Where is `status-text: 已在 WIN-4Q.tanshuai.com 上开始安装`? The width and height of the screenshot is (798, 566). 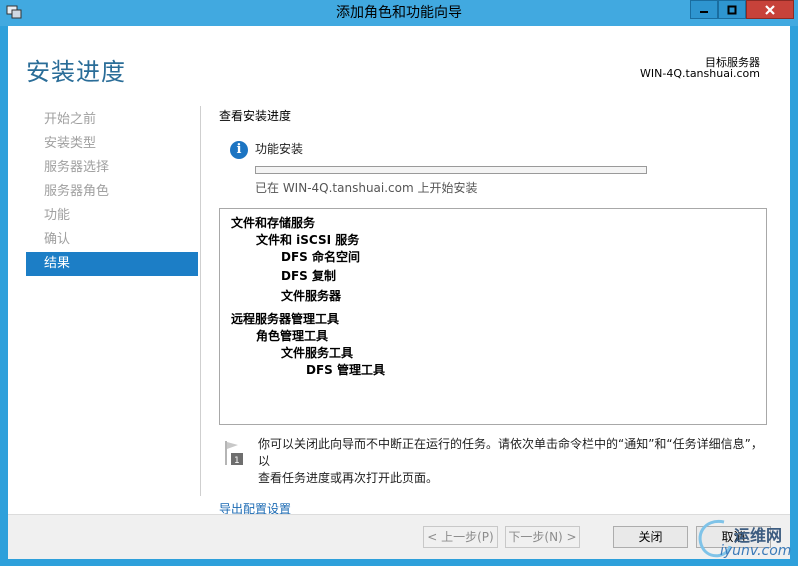 status-text: 已在 WIN-4Q.tanshuai.com 上开始安装 is located at coordinates (366, 188).